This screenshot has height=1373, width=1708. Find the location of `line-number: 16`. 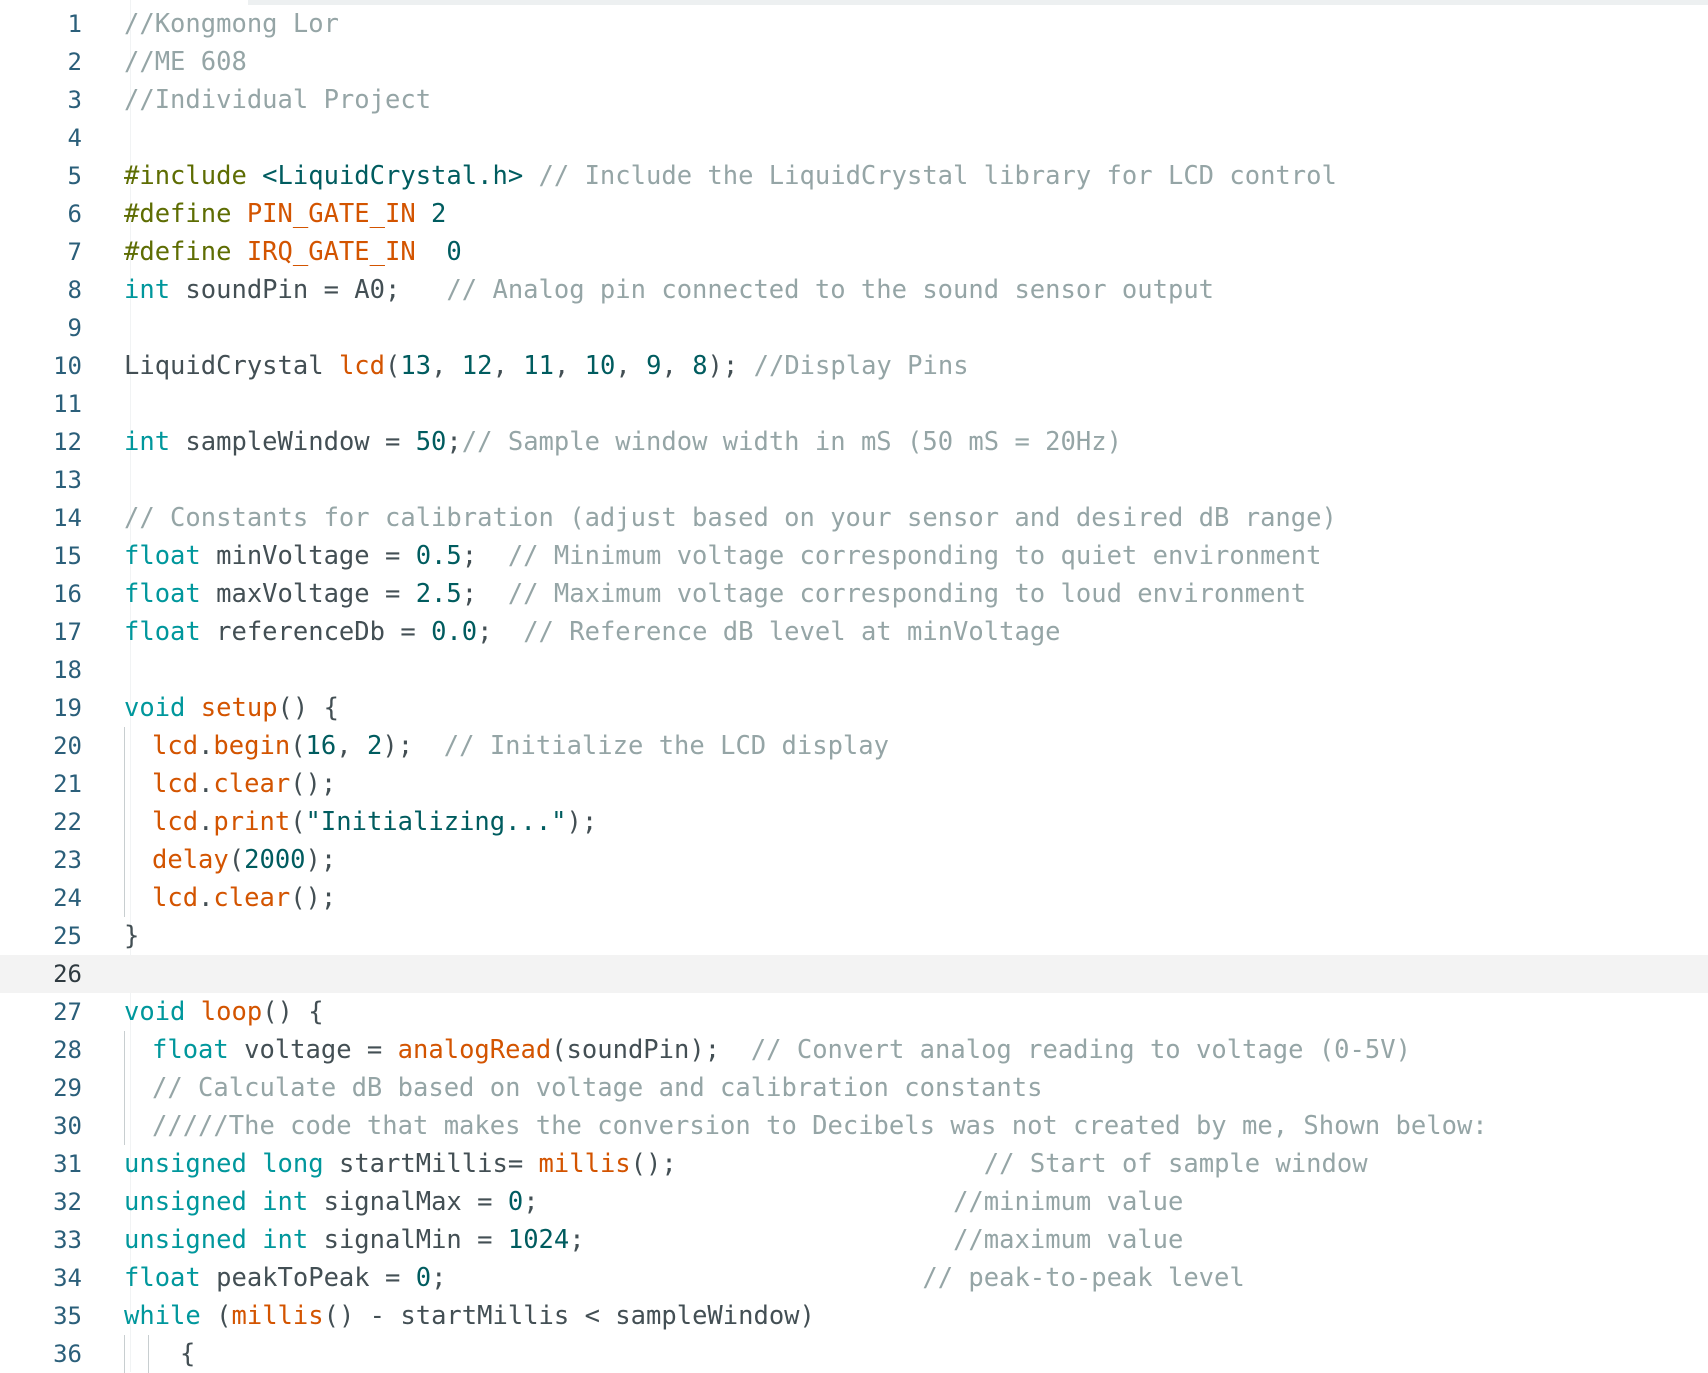

line-number: 16 is located at coordinates (67, 594).